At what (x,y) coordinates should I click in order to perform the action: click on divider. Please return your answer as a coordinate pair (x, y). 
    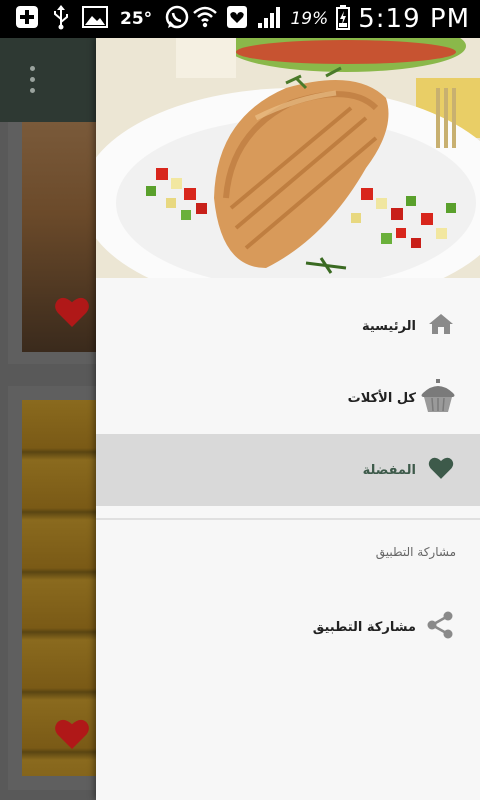
    Looking at the image, I should click on (288, 519).